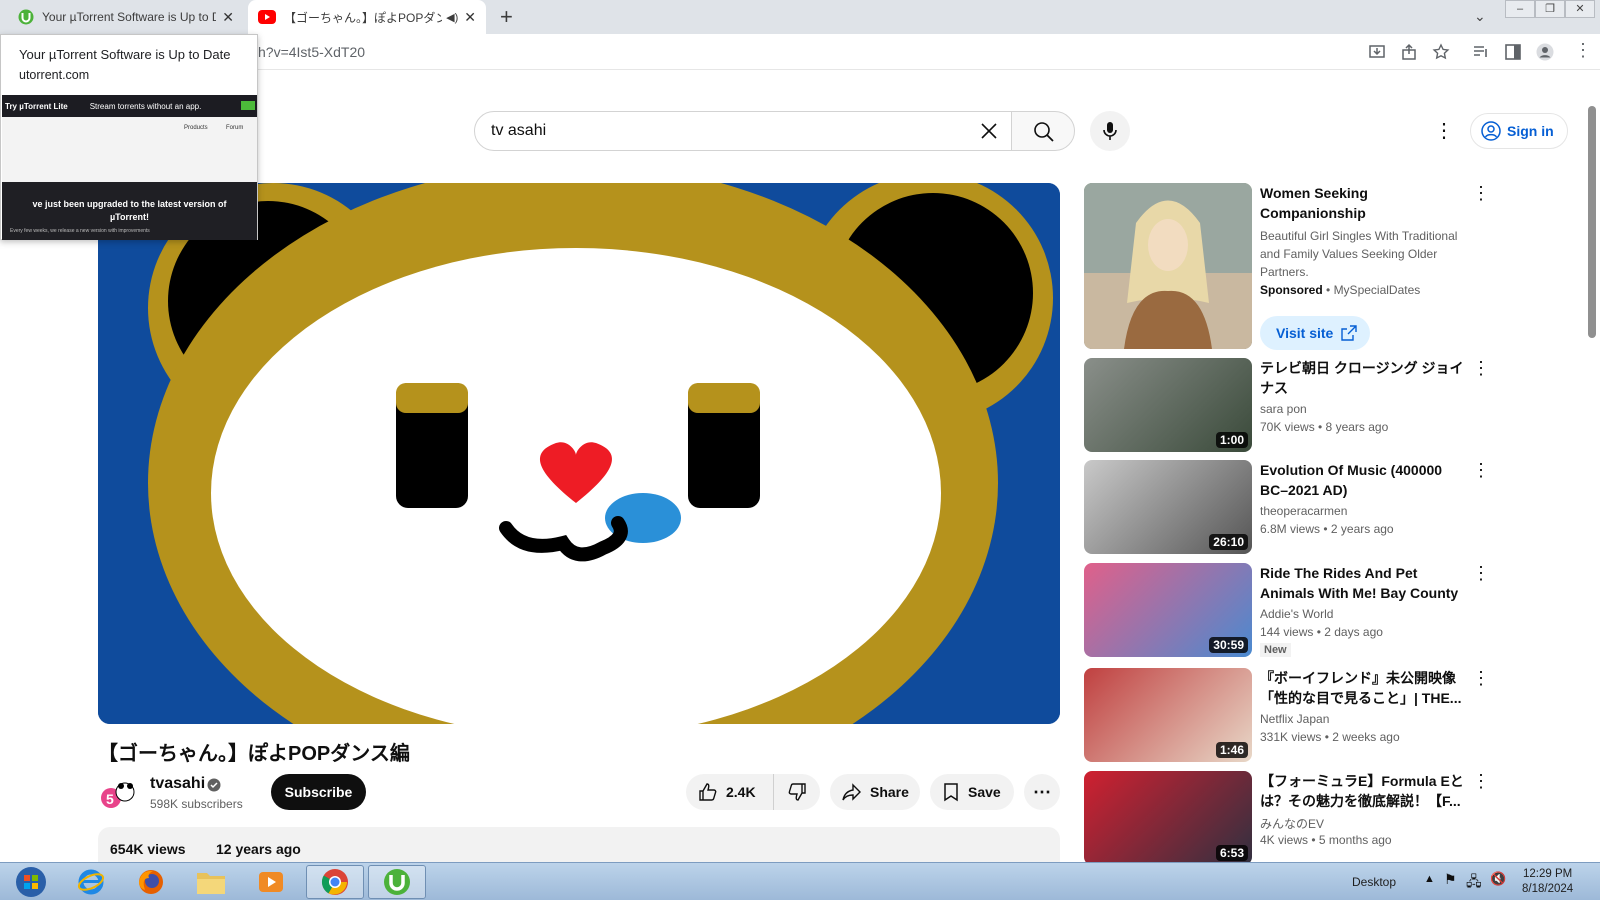  What do you see at coordinates (1513, 52) in the screenshot?
I see `side-panel-icon` at bounding box center [1513, 52].